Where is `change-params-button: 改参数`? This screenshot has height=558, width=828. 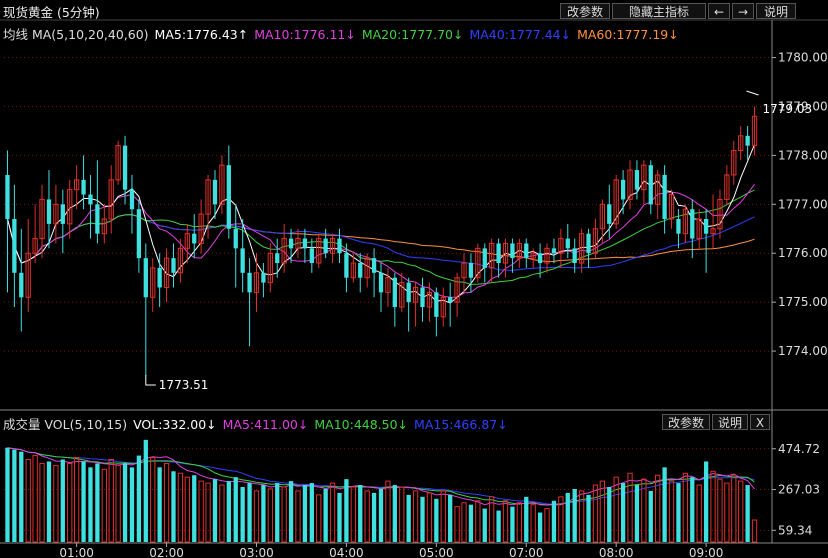 change-params-button: 改参数 is located at coordinates (585, 11).